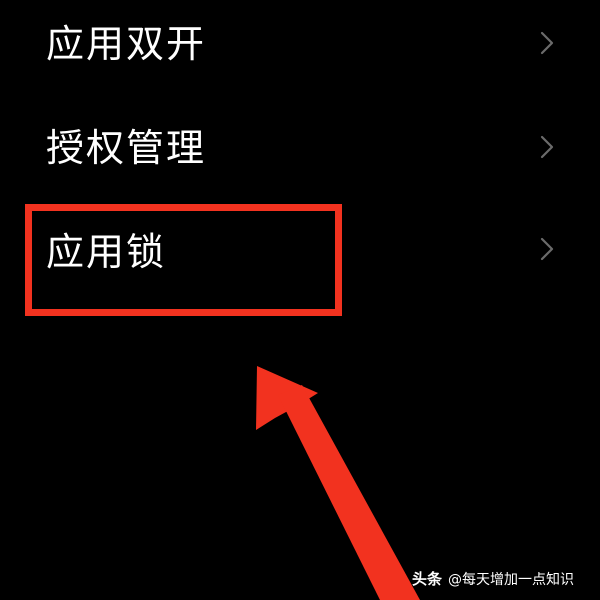 Image resolution: width=600 pixels, height=600 pixels. Describe the element at coordinates (126, 148) in the screenshot. I see `settings-item-label: 授权管理` at that location.